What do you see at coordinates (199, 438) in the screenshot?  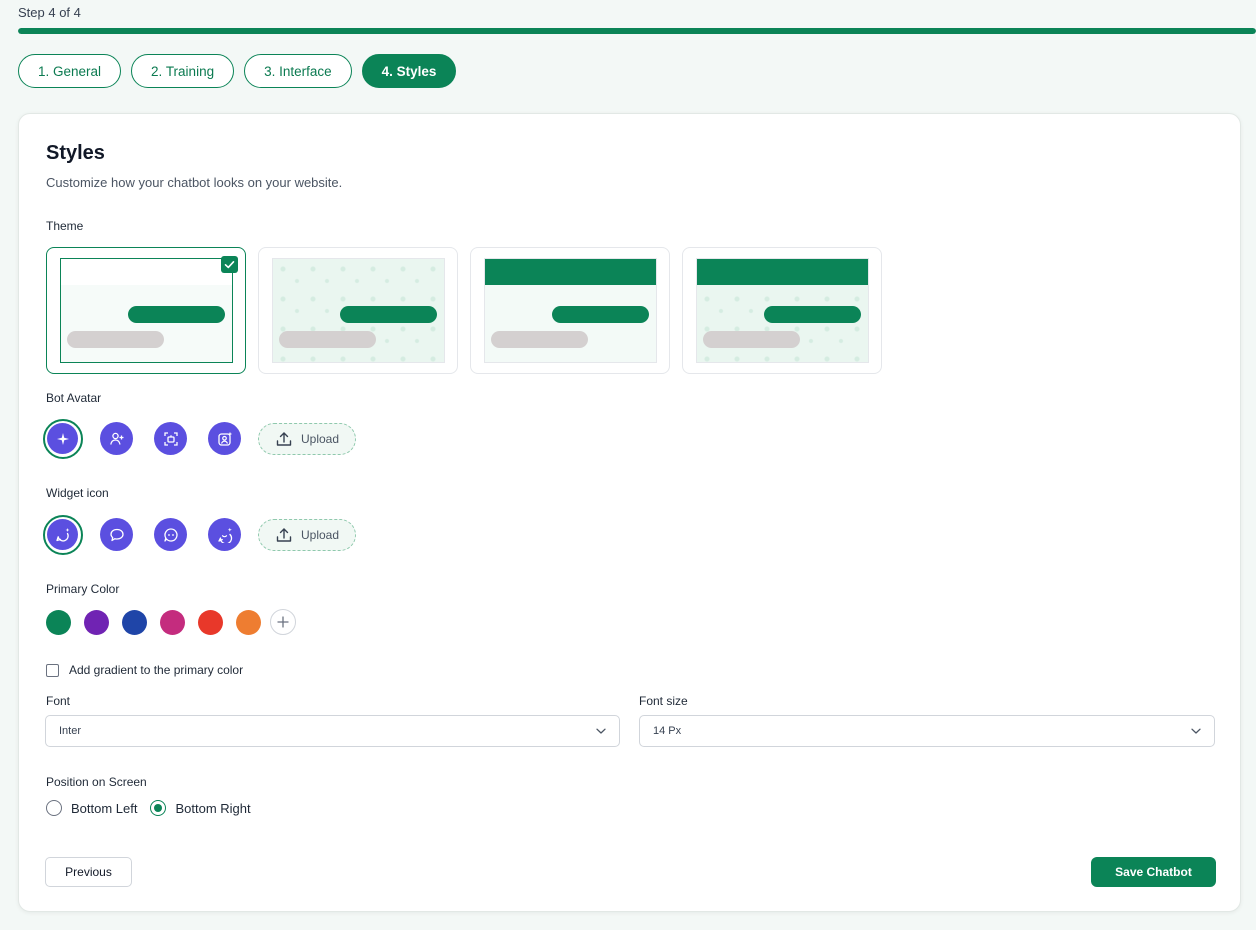 I see `bot-avatar-options: Upload` at bounding box center [199, 438].